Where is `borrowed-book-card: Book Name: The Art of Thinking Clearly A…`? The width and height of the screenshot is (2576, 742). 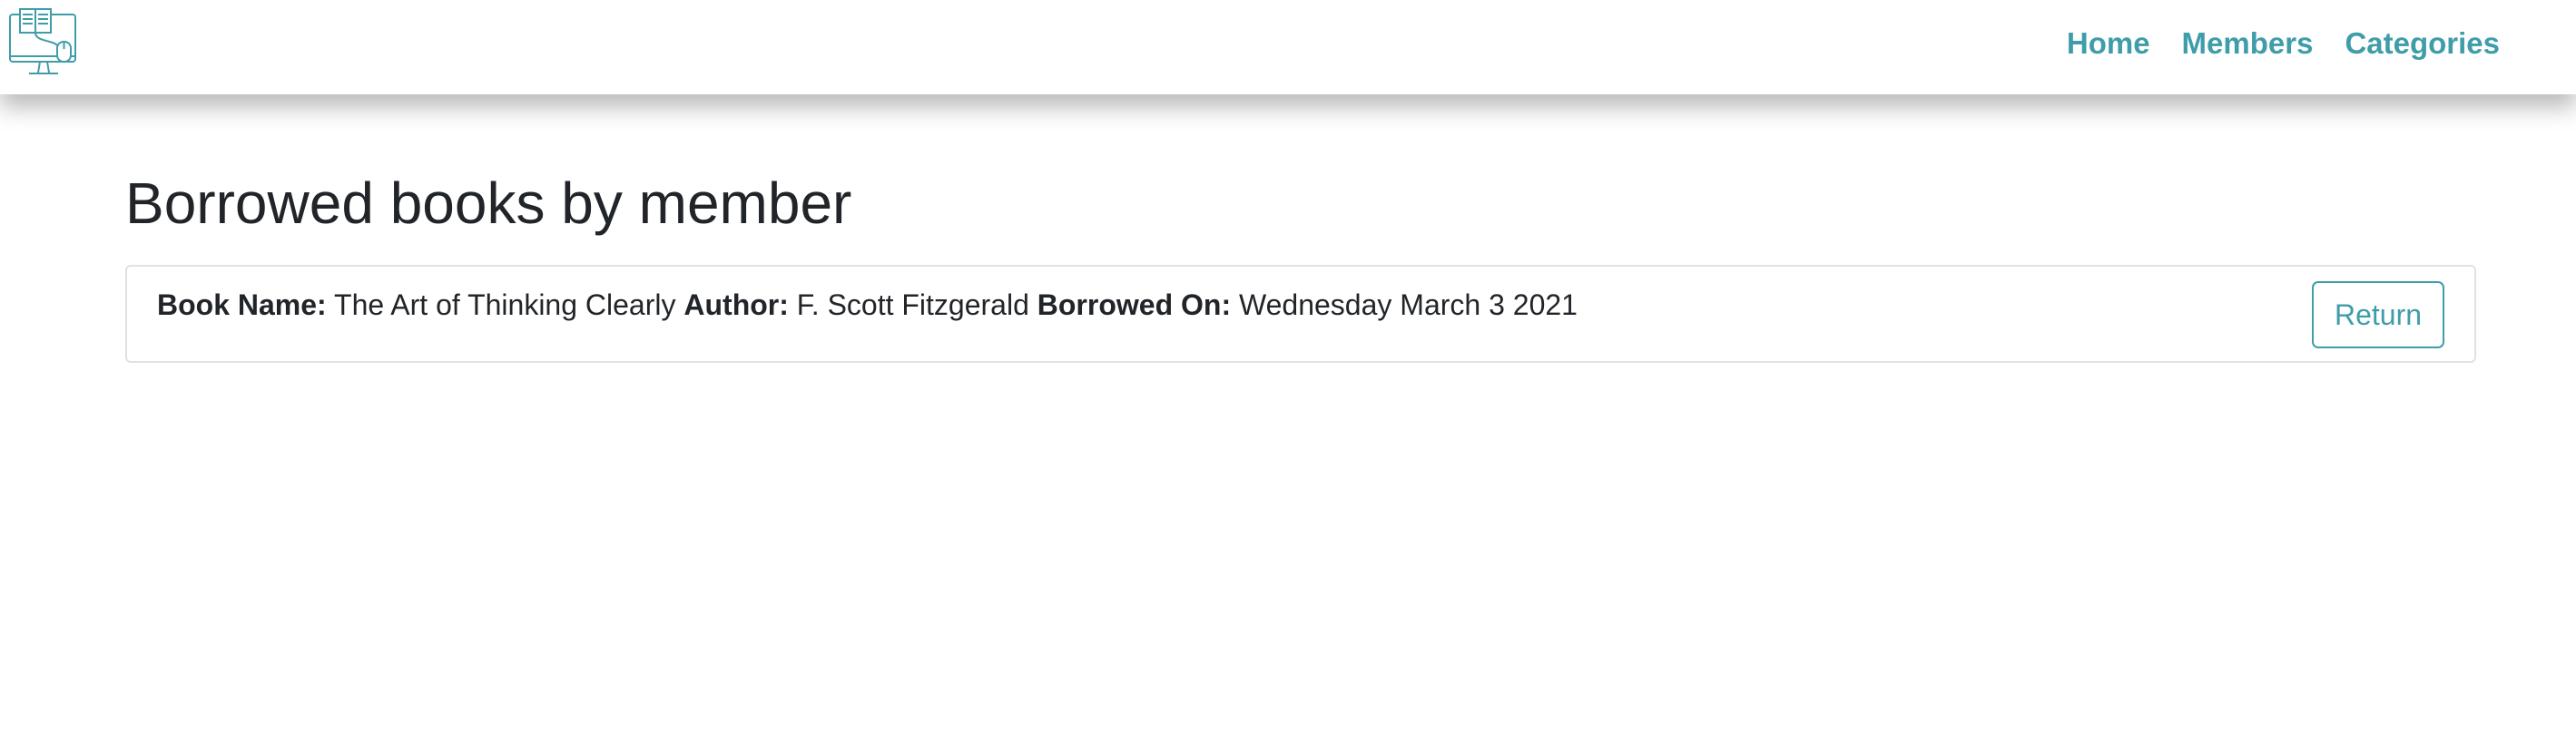 borrowed-book-card: Book Name: The Art of Thinking Clearly A… is located at coordinates (1300, 314).